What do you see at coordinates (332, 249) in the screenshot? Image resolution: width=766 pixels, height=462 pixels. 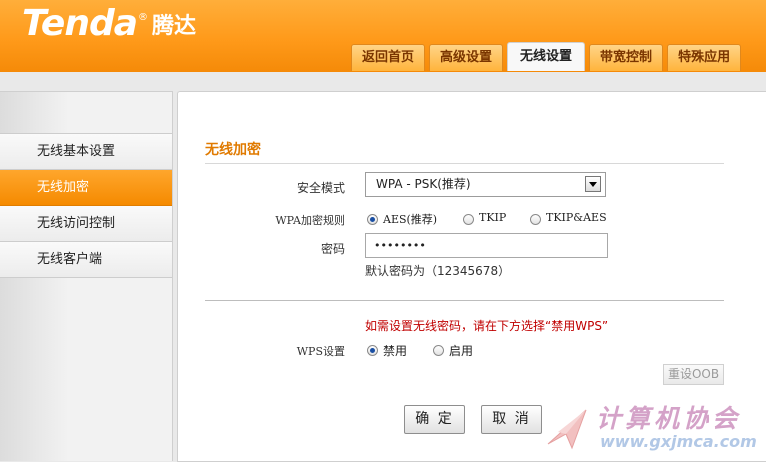 I see `password-label: 密码` at bounding box center [332, 249].